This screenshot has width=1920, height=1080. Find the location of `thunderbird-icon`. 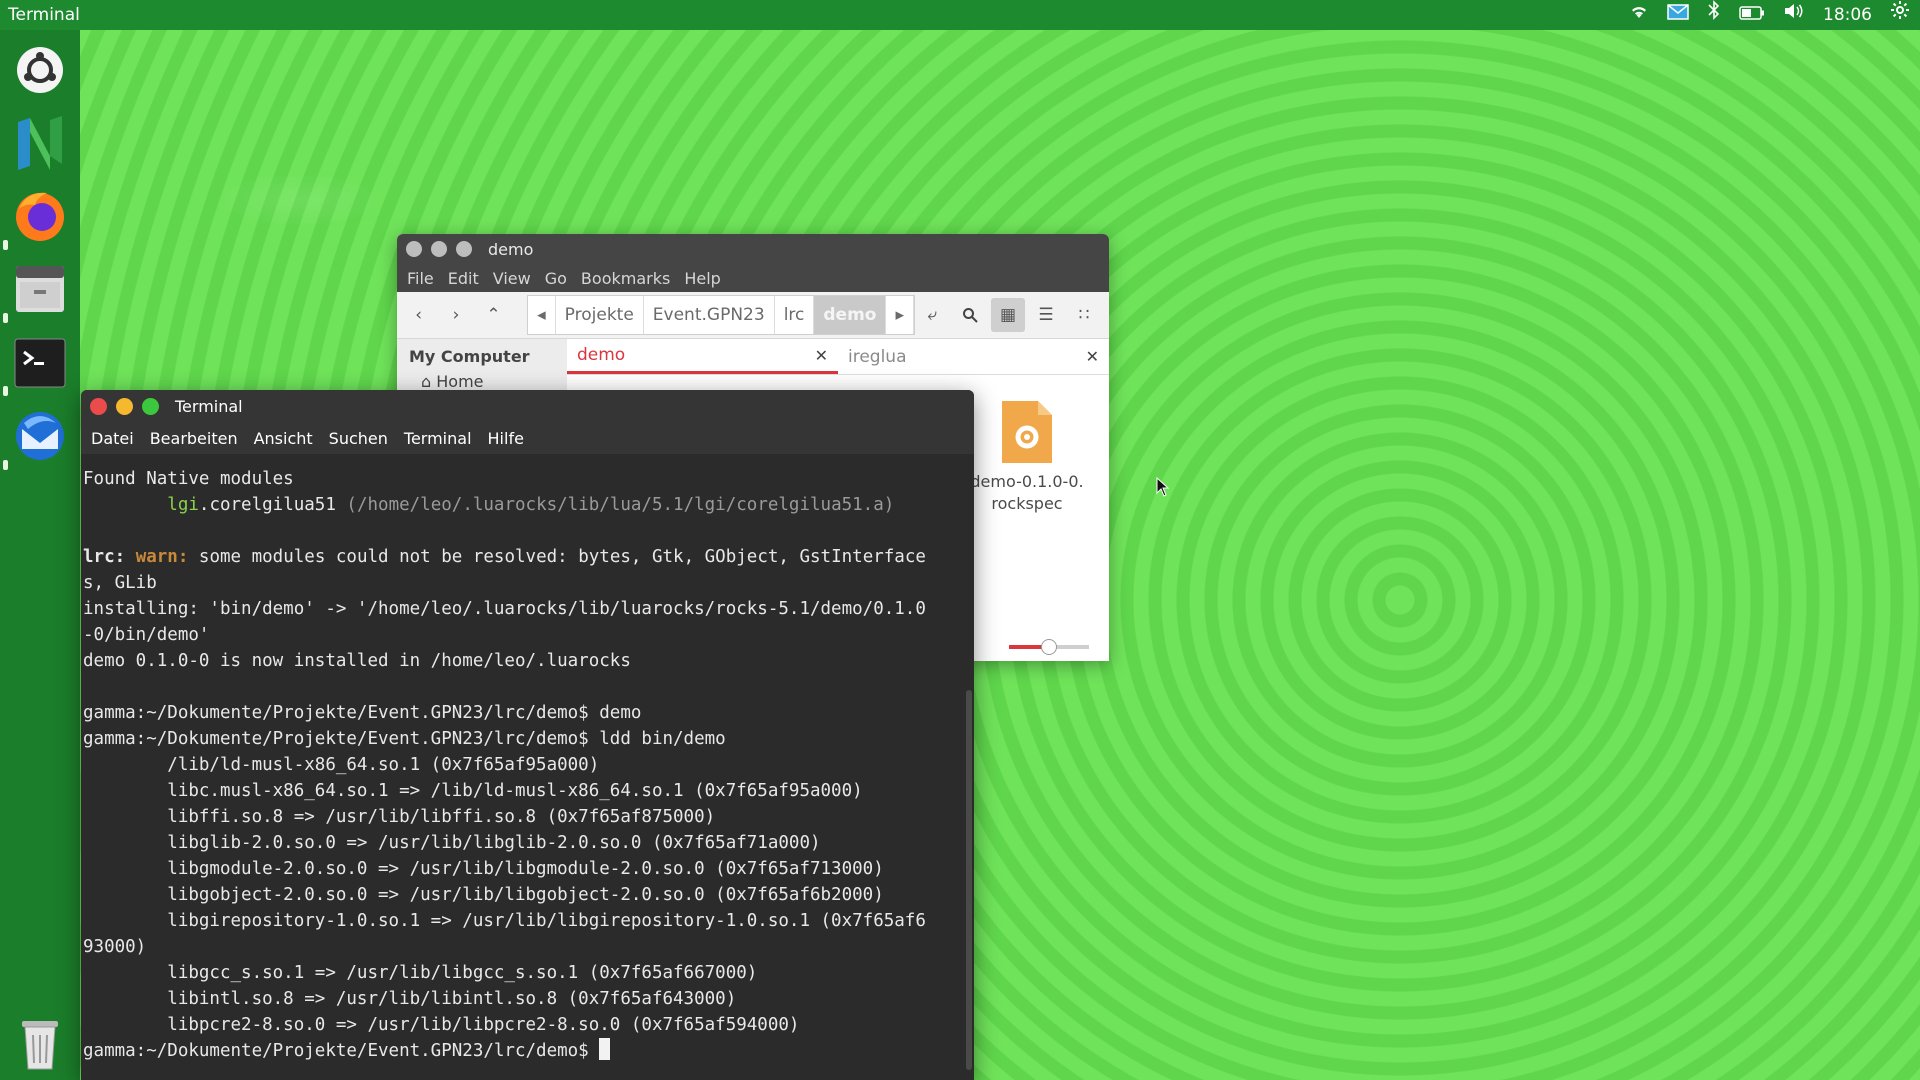

thunderbird-icon is located at coordinates (40, 436).